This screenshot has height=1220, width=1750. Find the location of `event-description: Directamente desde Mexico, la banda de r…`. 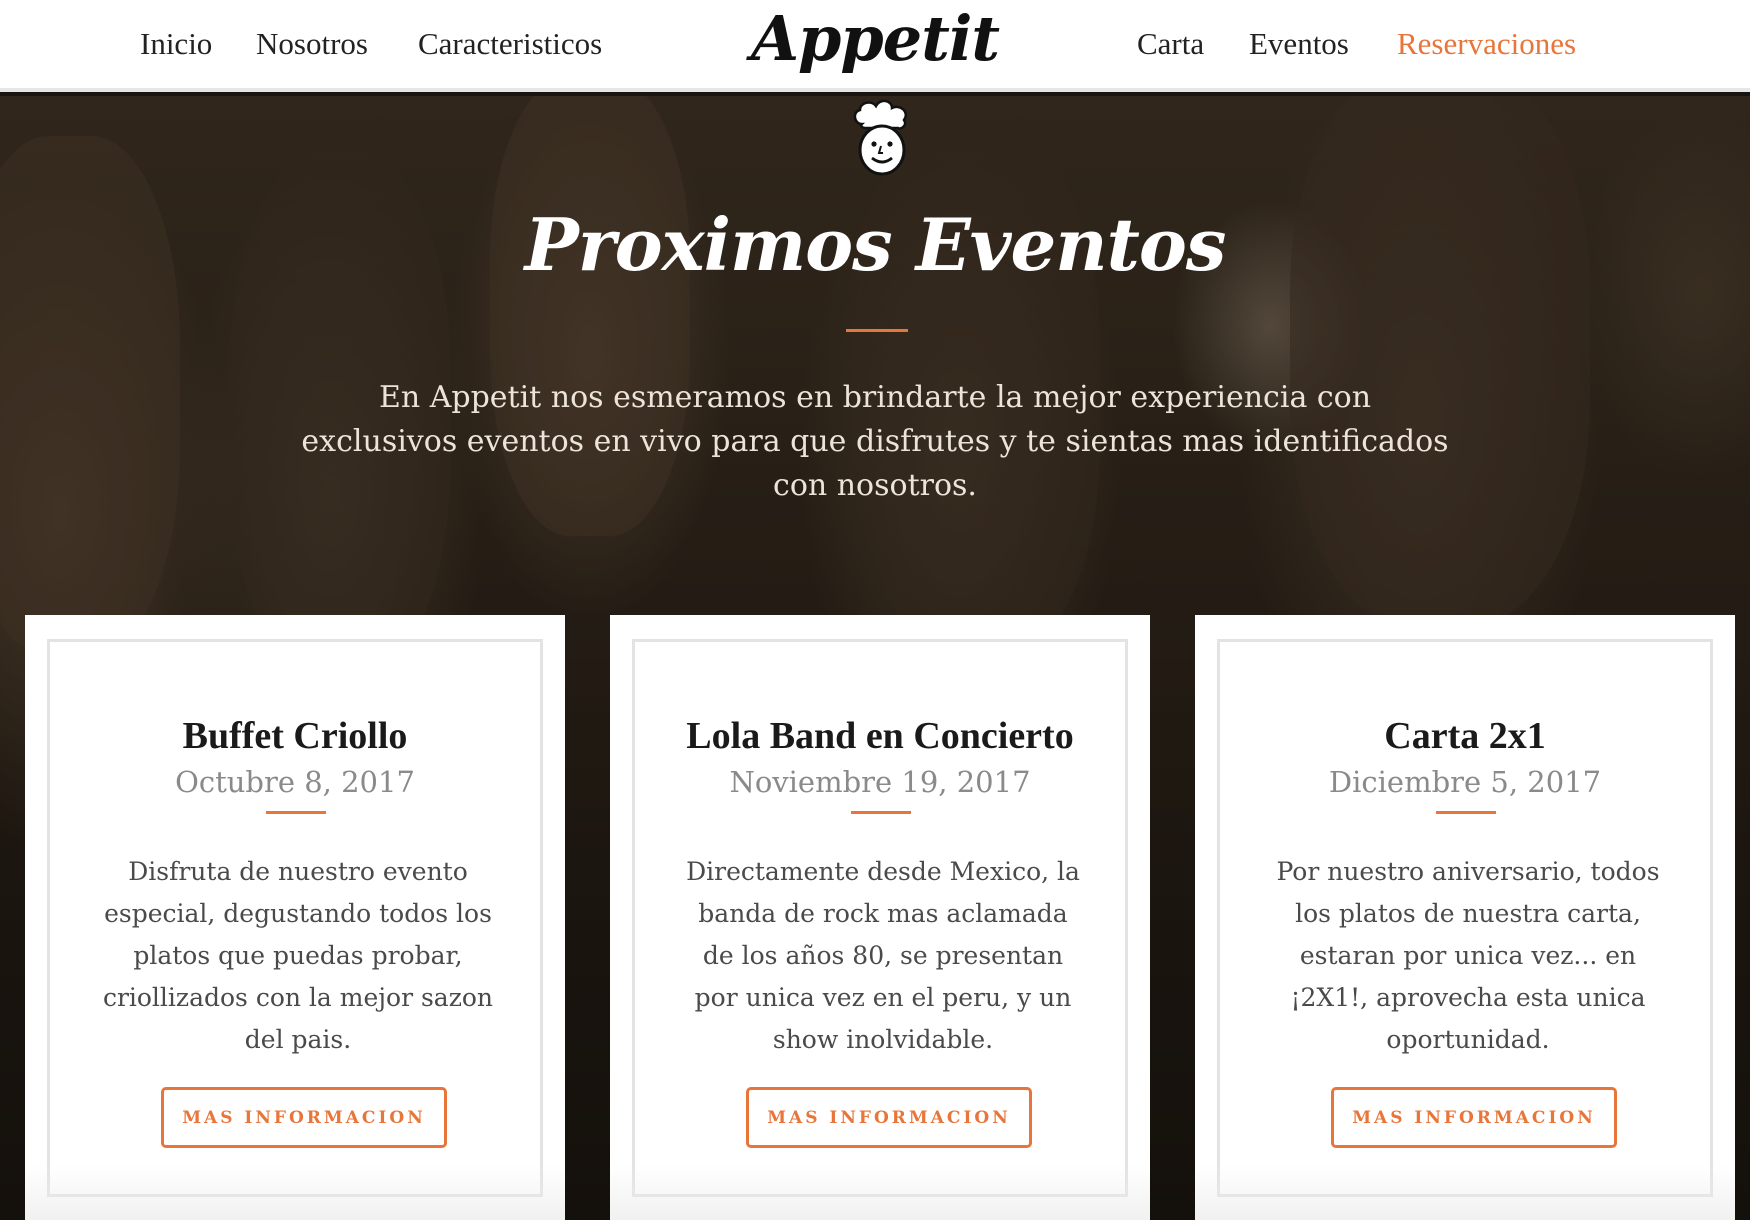

event-description: Directamente desde Mexico, la banda de r… is located at coordinates (883, 955).